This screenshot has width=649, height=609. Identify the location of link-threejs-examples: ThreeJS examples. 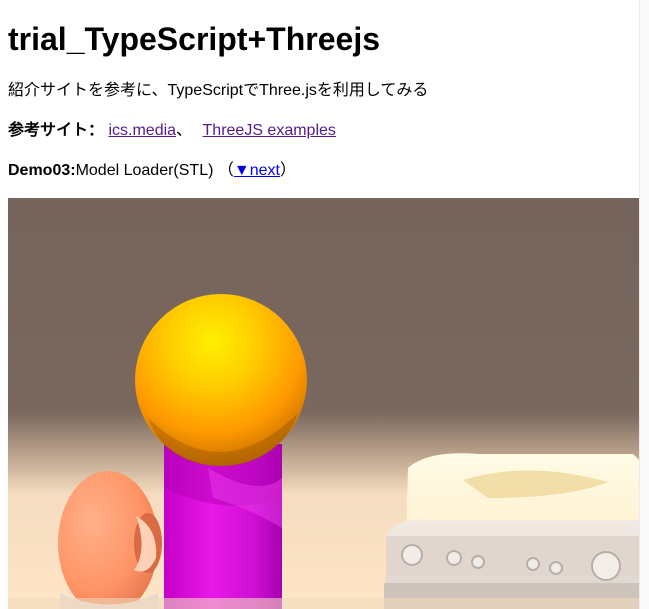
(269, 130).